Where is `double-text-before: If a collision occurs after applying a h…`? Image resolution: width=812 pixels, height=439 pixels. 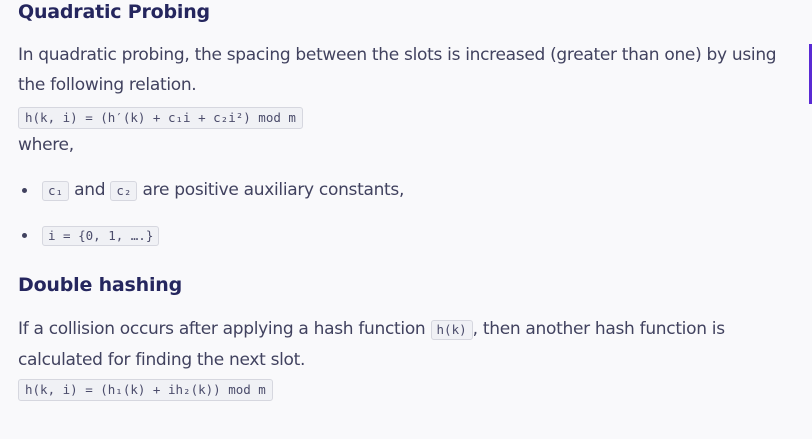 double-text-before: If a collision occurs after applying a h… is located at coordinates (222, 329).